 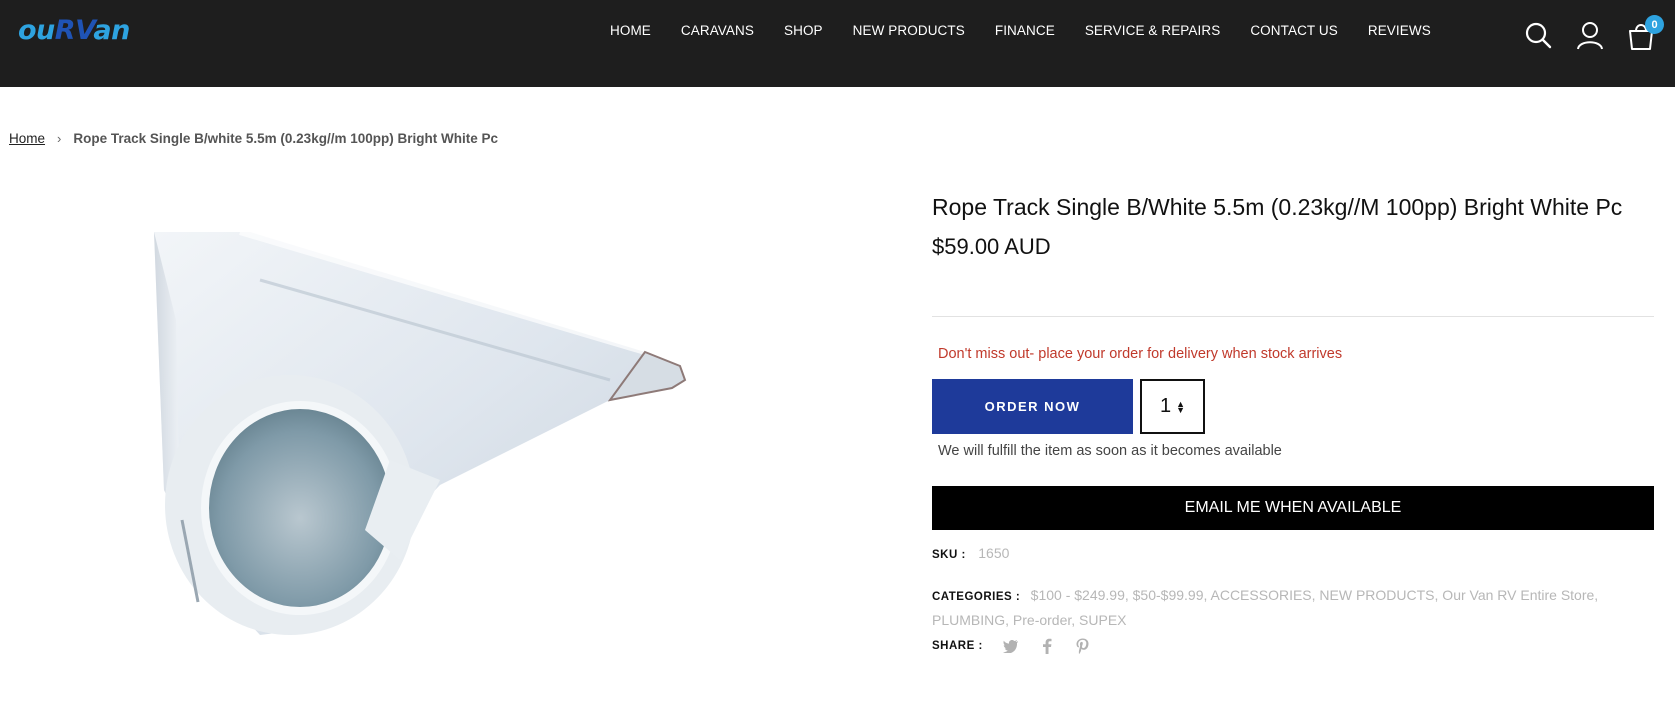 What do you see at coordinates (970, 554) in the screenshot?
I see `sku-row: SKU : 1650` at bounding box center [970, 554].